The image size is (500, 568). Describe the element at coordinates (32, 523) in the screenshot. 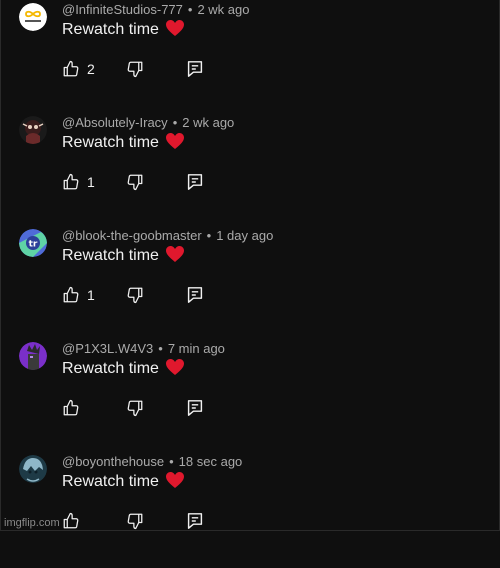

I see `watermark: imgflip.com` at that location.